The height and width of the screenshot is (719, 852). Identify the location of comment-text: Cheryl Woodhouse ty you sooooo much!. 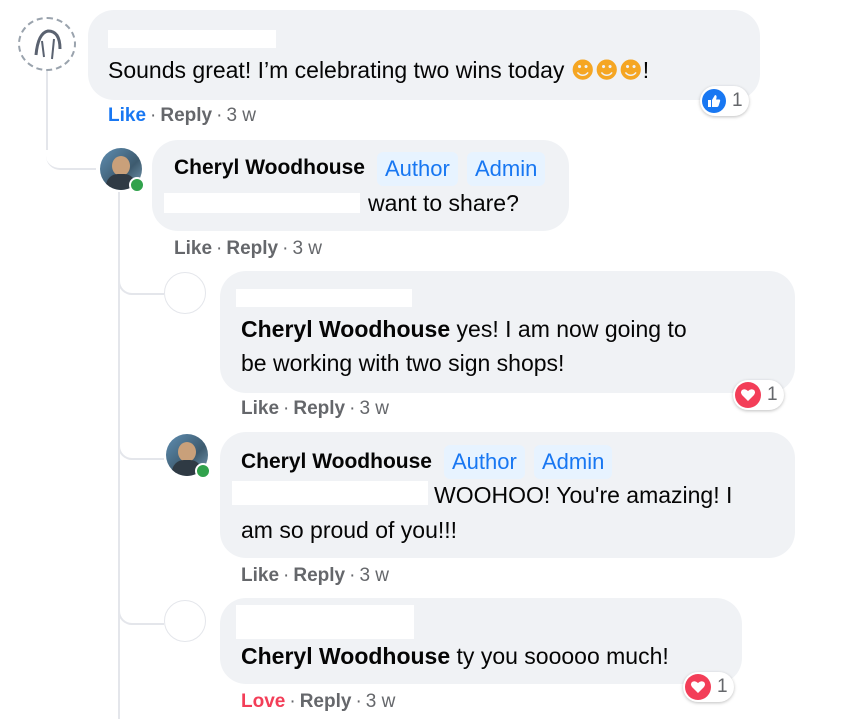
(455, 656).